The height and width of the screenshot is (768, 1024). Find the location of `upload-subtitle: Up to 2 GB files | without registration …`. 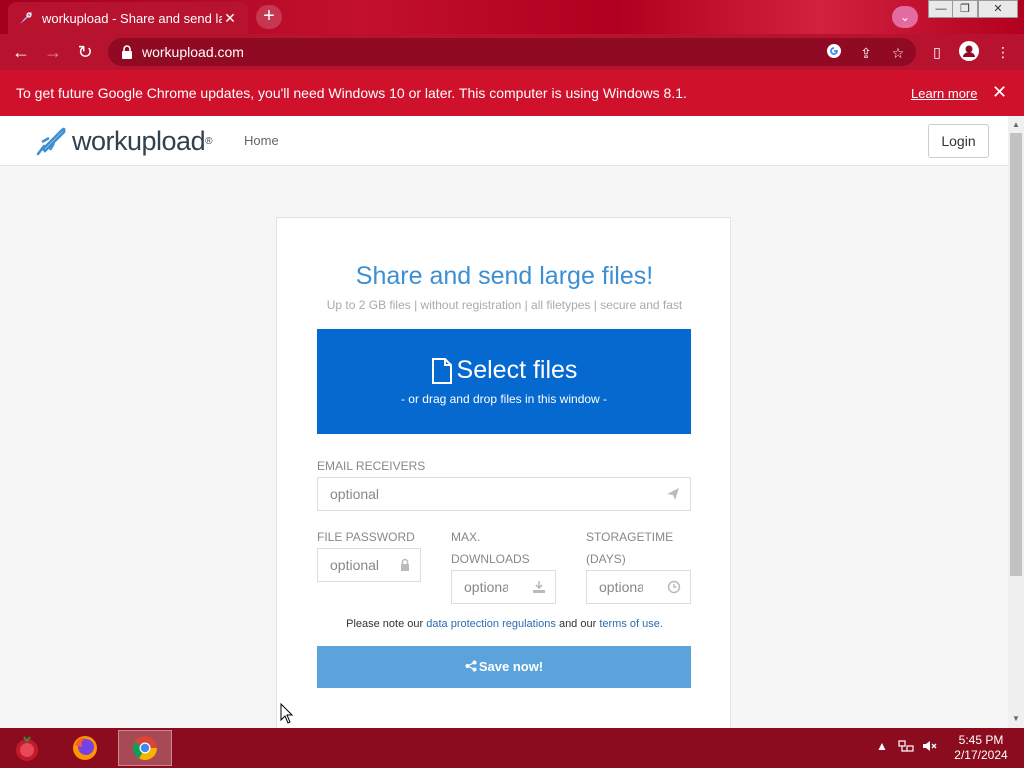

upload-subtitle: Up to 2 GB files | without registration … is located at coordinates (504, 305).